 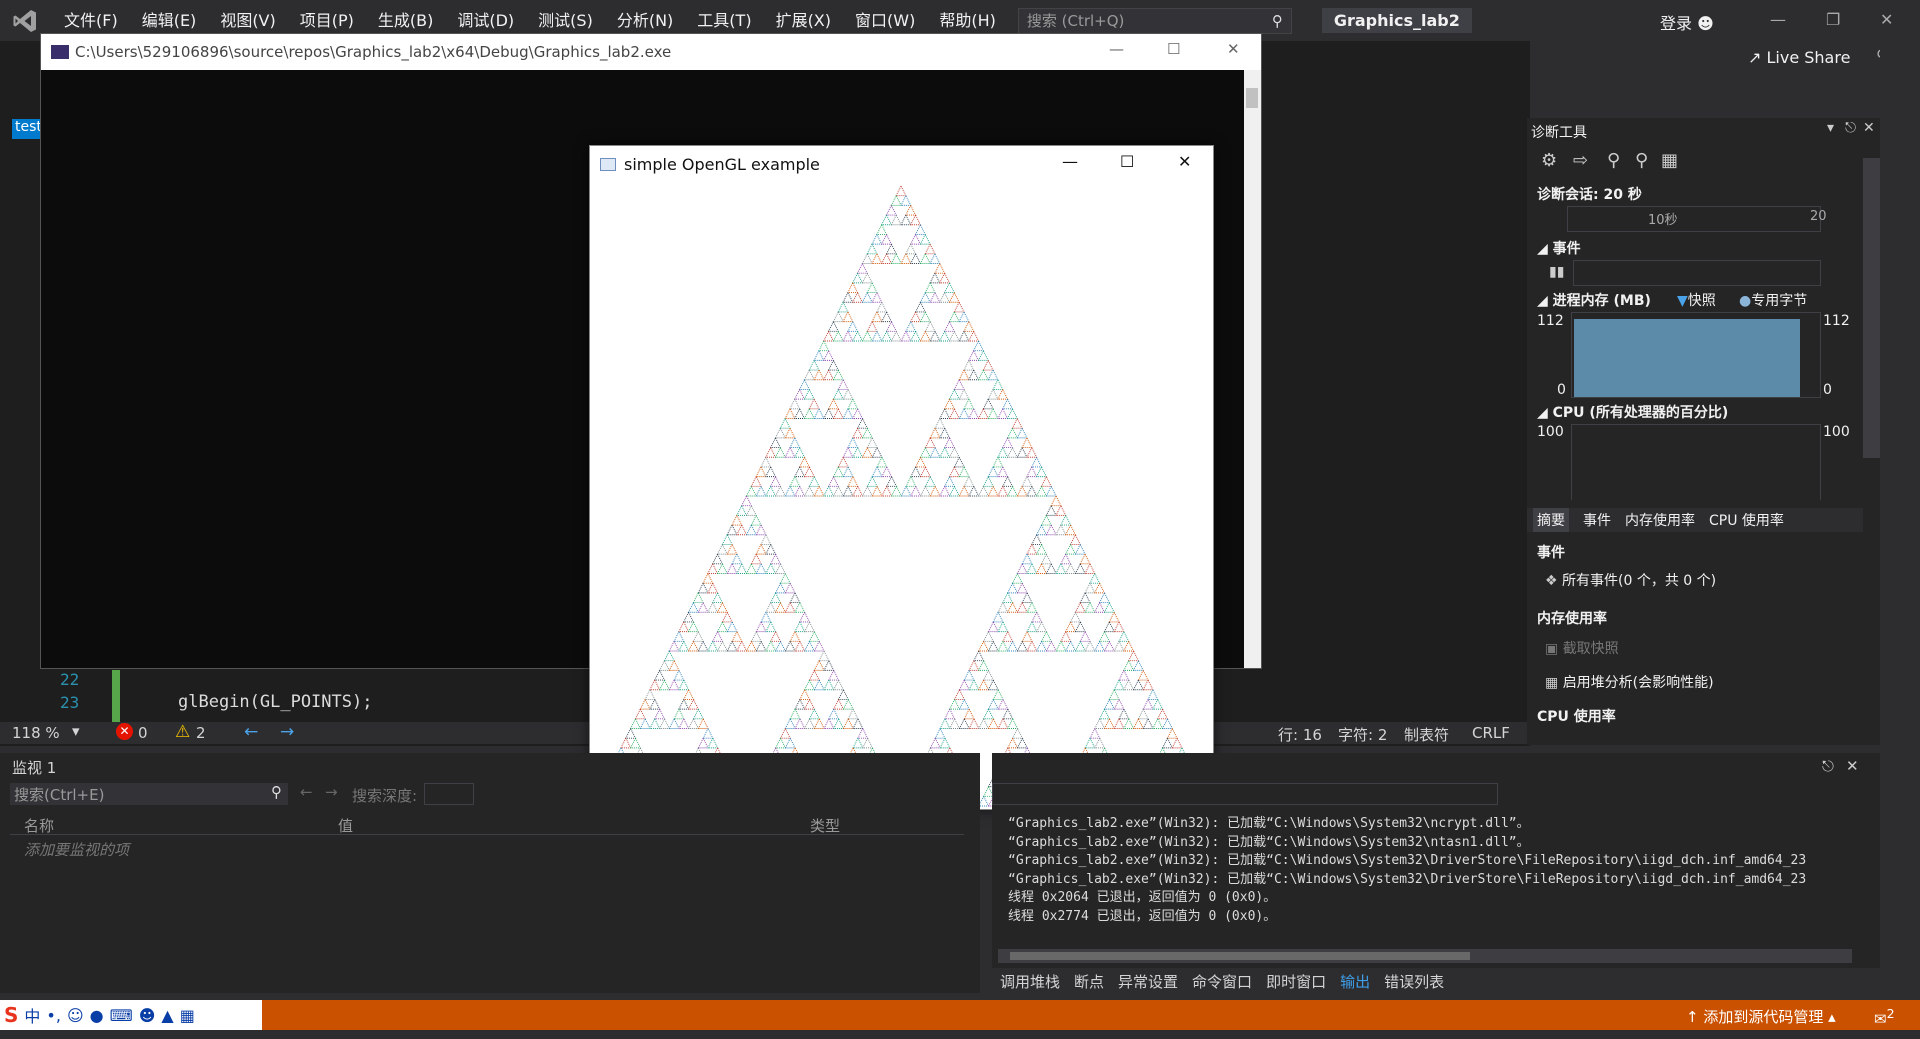 I want to click on console-maximize-icon: ☐, so click(x=1173, y=49).